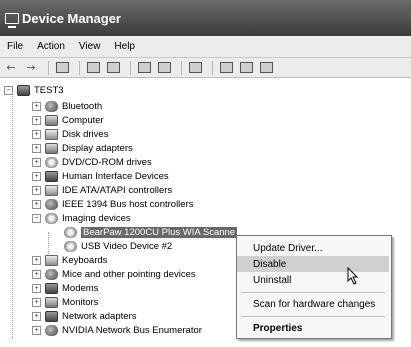  I want to click on camera-icon, so click(51, 218).